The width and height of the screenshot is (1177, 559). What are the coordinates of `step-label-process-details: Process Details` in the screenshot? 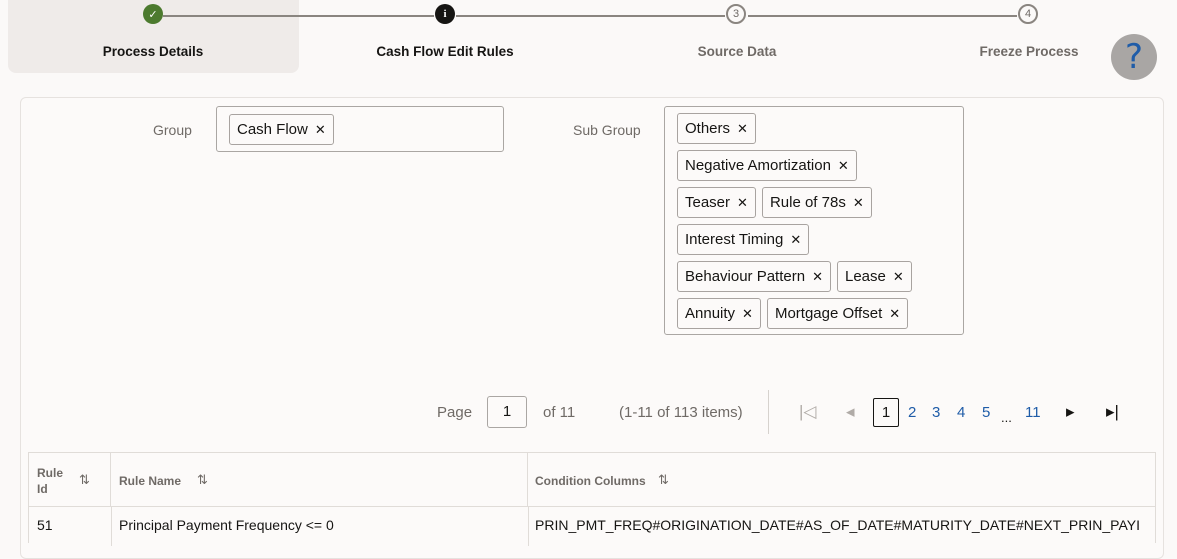 It's located at (153, 51).